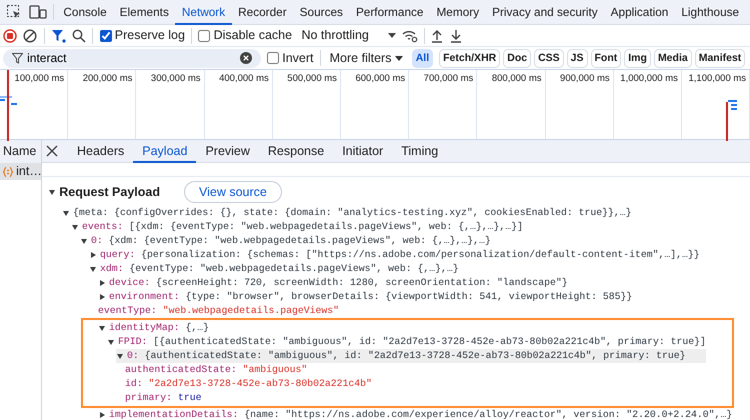 The height and width of the screenshot is (420, 750). Describe the element at coordinates (296, 151) in the screenshot. I see `detail-tab: Response` at that location.